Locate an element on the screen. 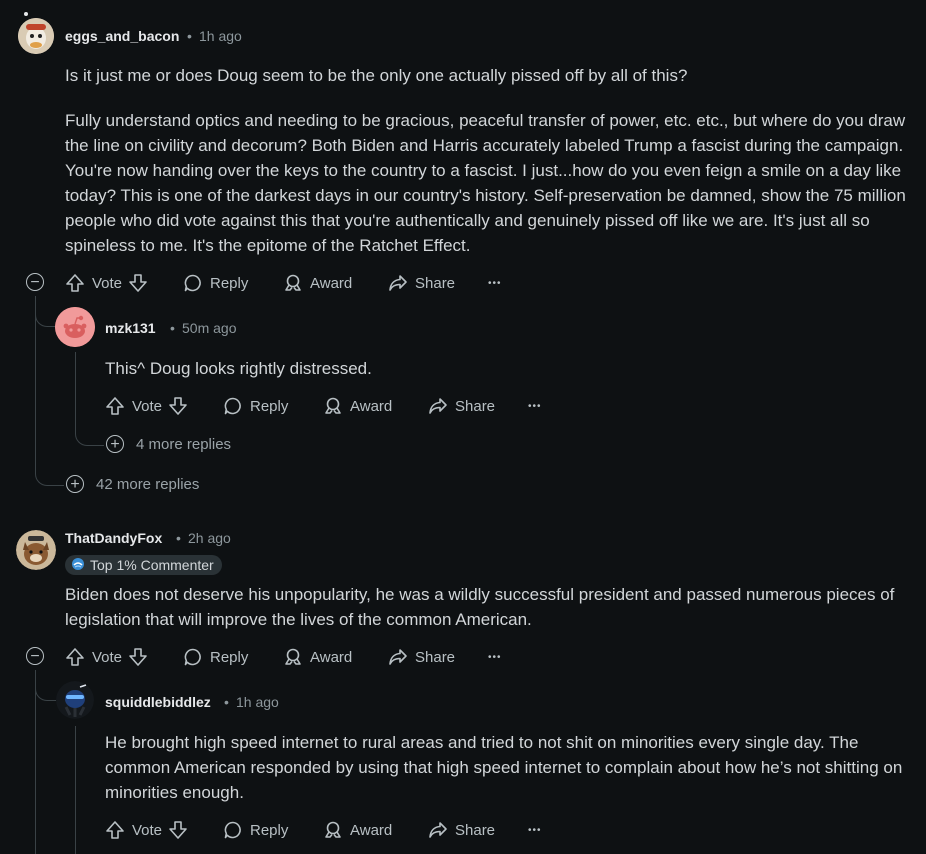 The image size is (926, 854). timestamp: 2h ago is located at coordinates (209, 538).